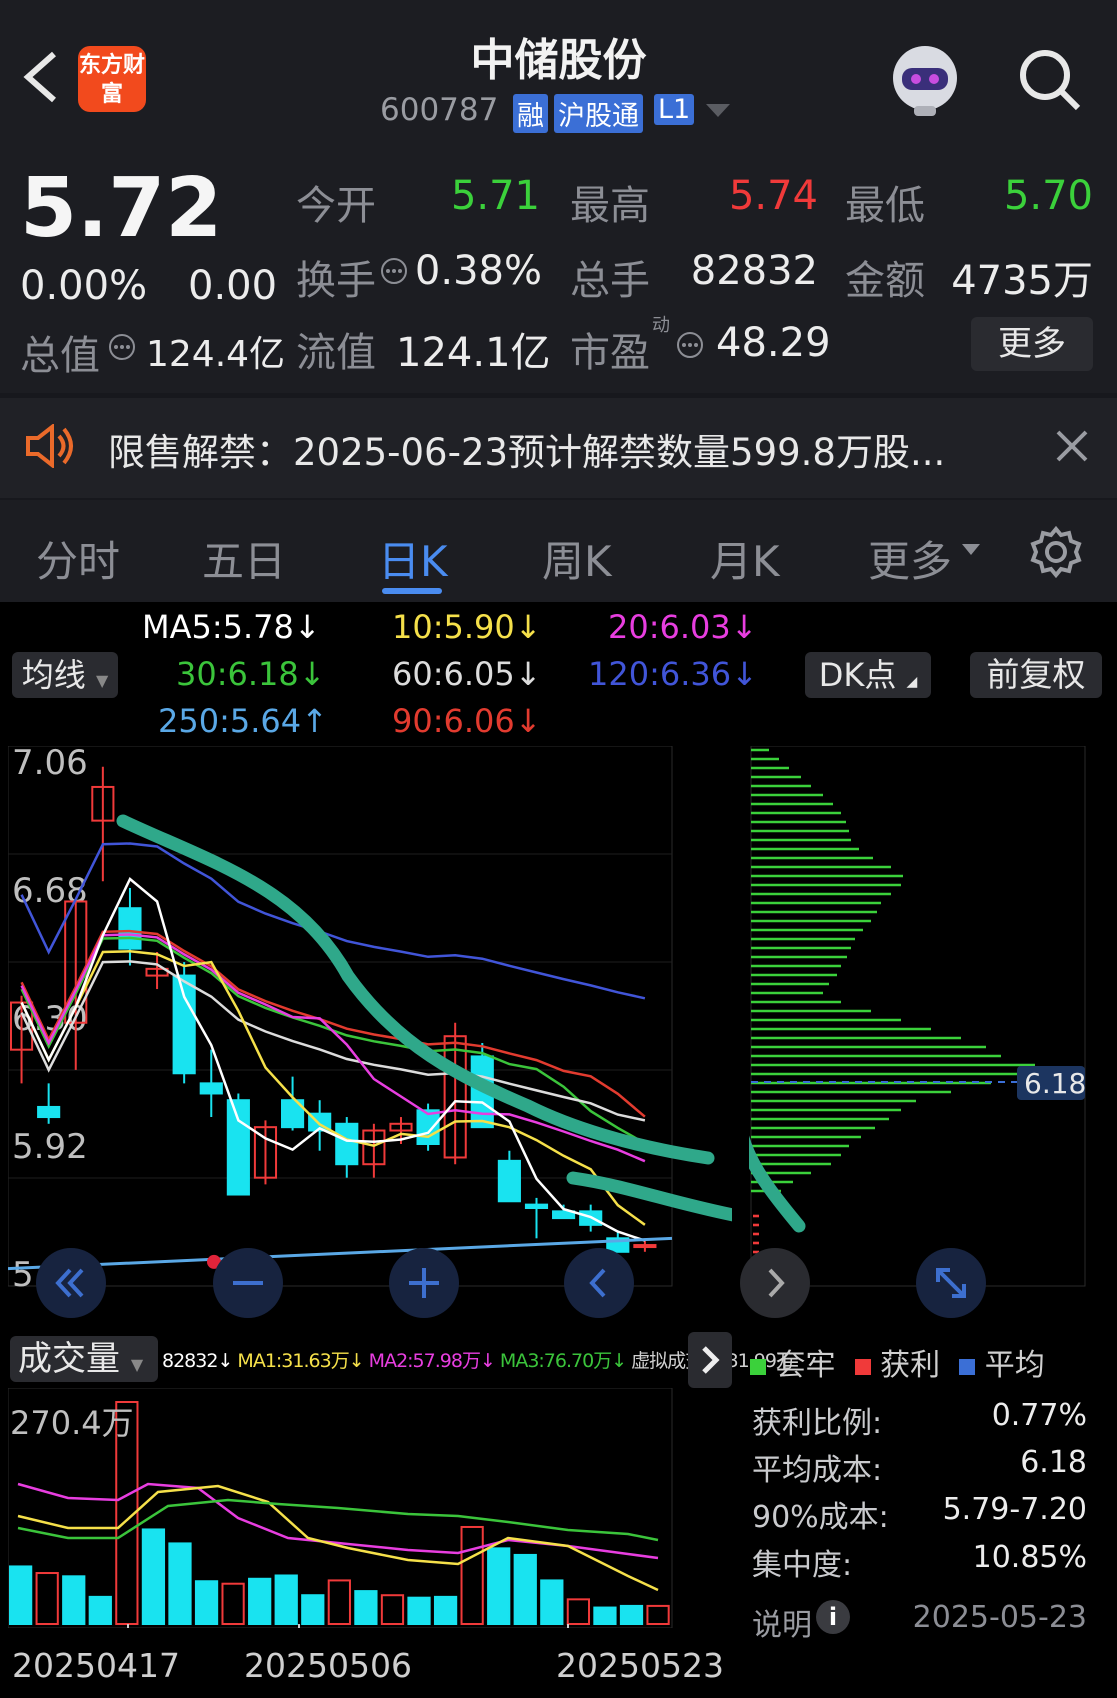 Image resolution: width=1117 pixels, height=1698 pixels. I want to click on info-icon: i, so click(833, 1617).